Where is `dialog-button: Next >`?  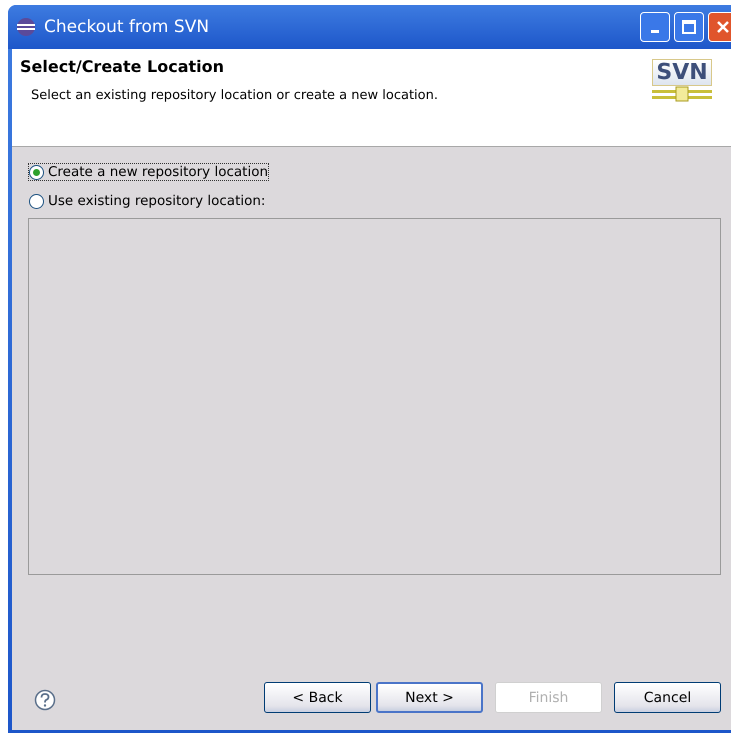 dialog-button: Next > is located at coordinates (429, 697).